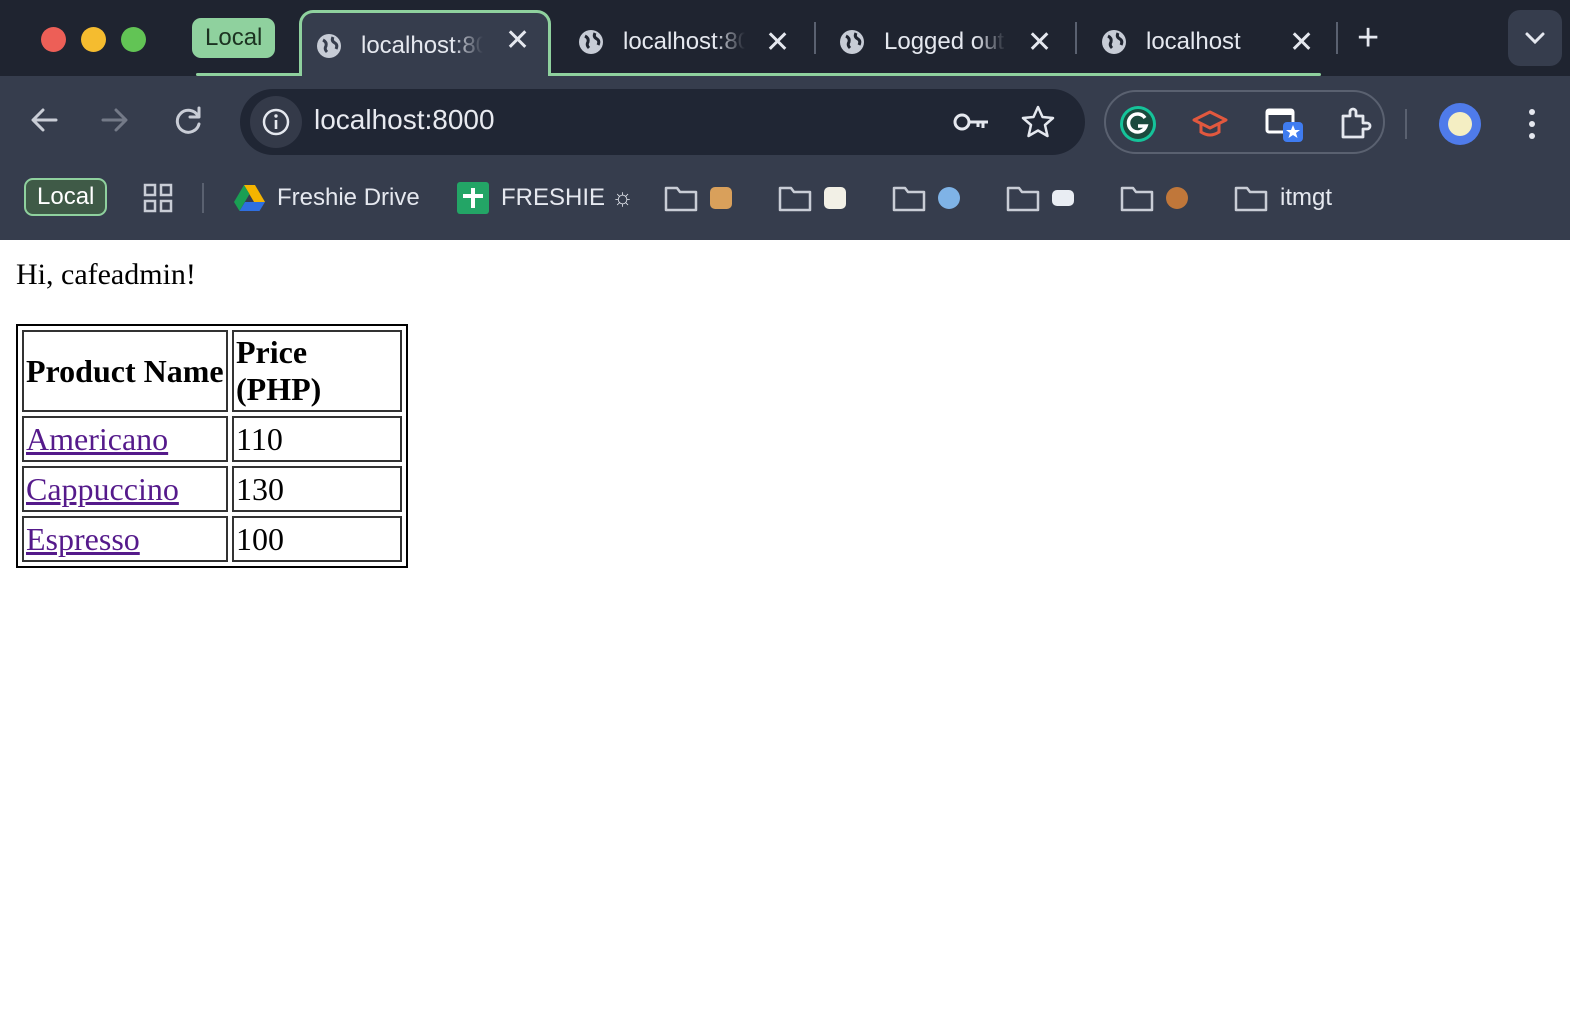 Image resolution: width=1570 pixels, height=1016 pixels. I want to click on globe-emoji-icon, so click(949, 198).